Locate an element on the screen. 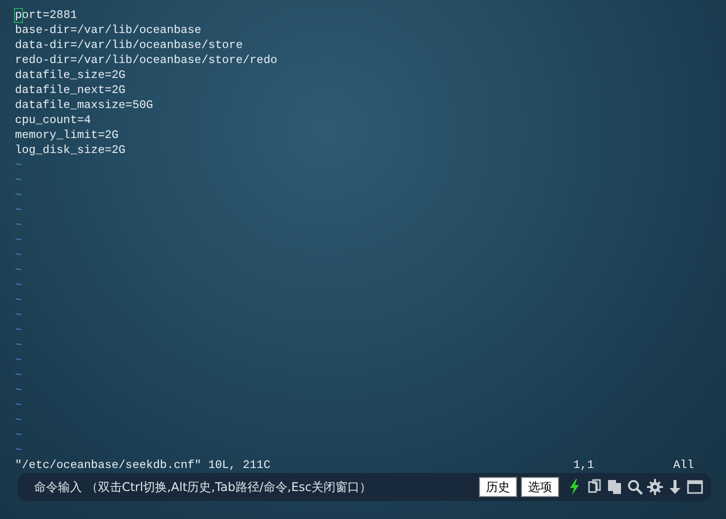 The width and height of the screenshot is (726, 519). search-icon is located at coordinates (635, 487).